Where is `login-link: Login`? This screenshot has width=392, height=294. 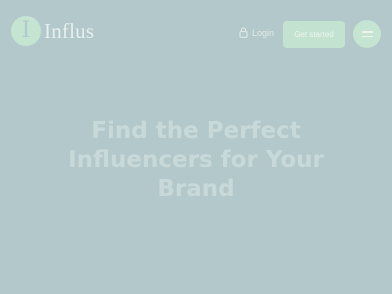 login-link: Login is located at coordinates (256, 32).